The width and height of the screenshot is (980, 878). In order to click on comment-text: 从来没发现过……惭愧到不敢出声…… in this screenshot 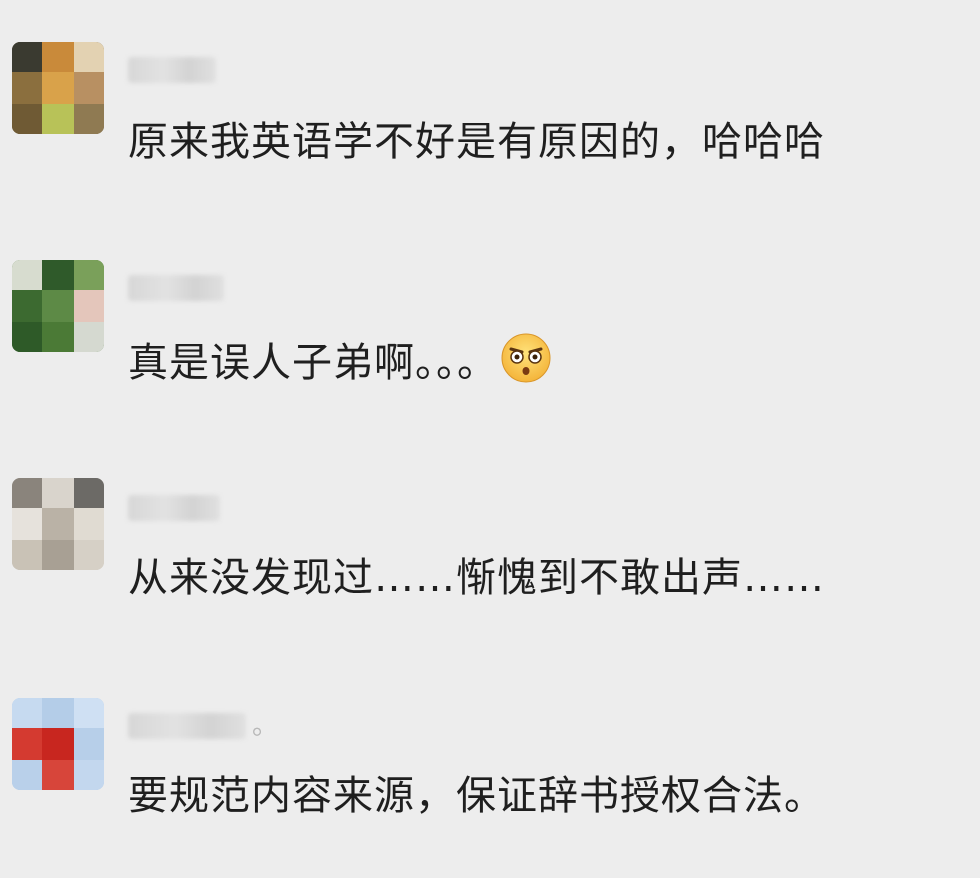, I will do `click(476, 578)`.